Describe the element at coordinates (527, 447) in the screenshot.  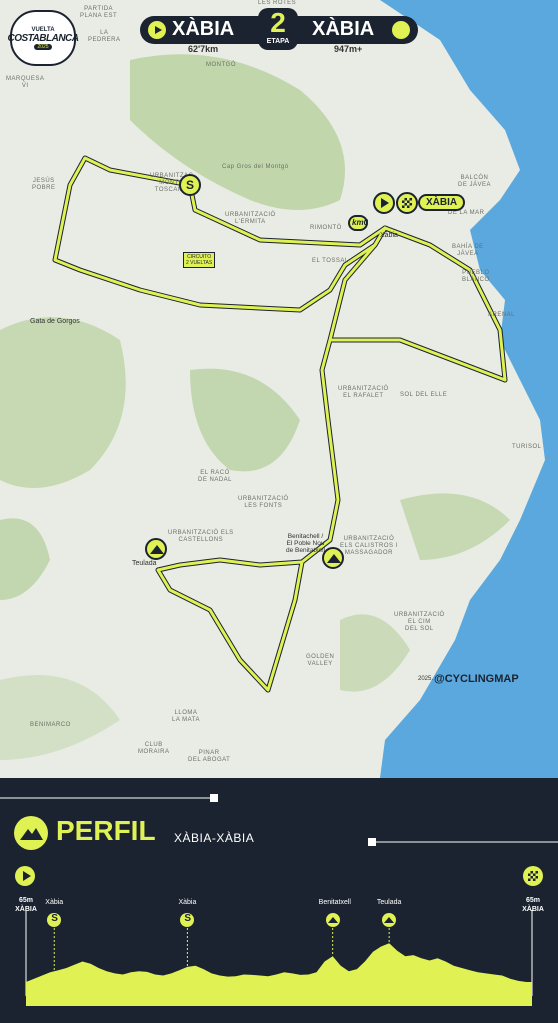
I see `map-label-turisol: TURISOL` at that location.